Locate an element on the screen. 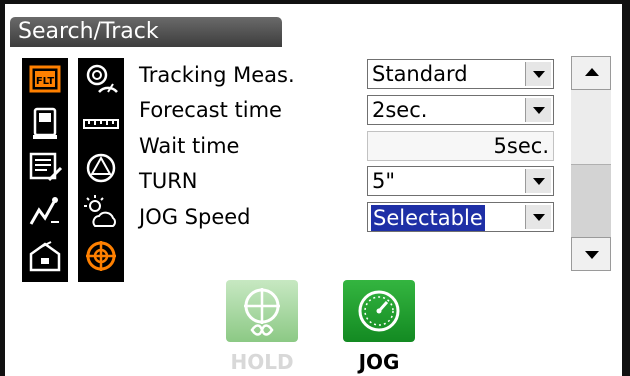 Image resolution: width=630 pixels, height=376 pixels. turn-value: 5" is located at coordinates (384, 181).